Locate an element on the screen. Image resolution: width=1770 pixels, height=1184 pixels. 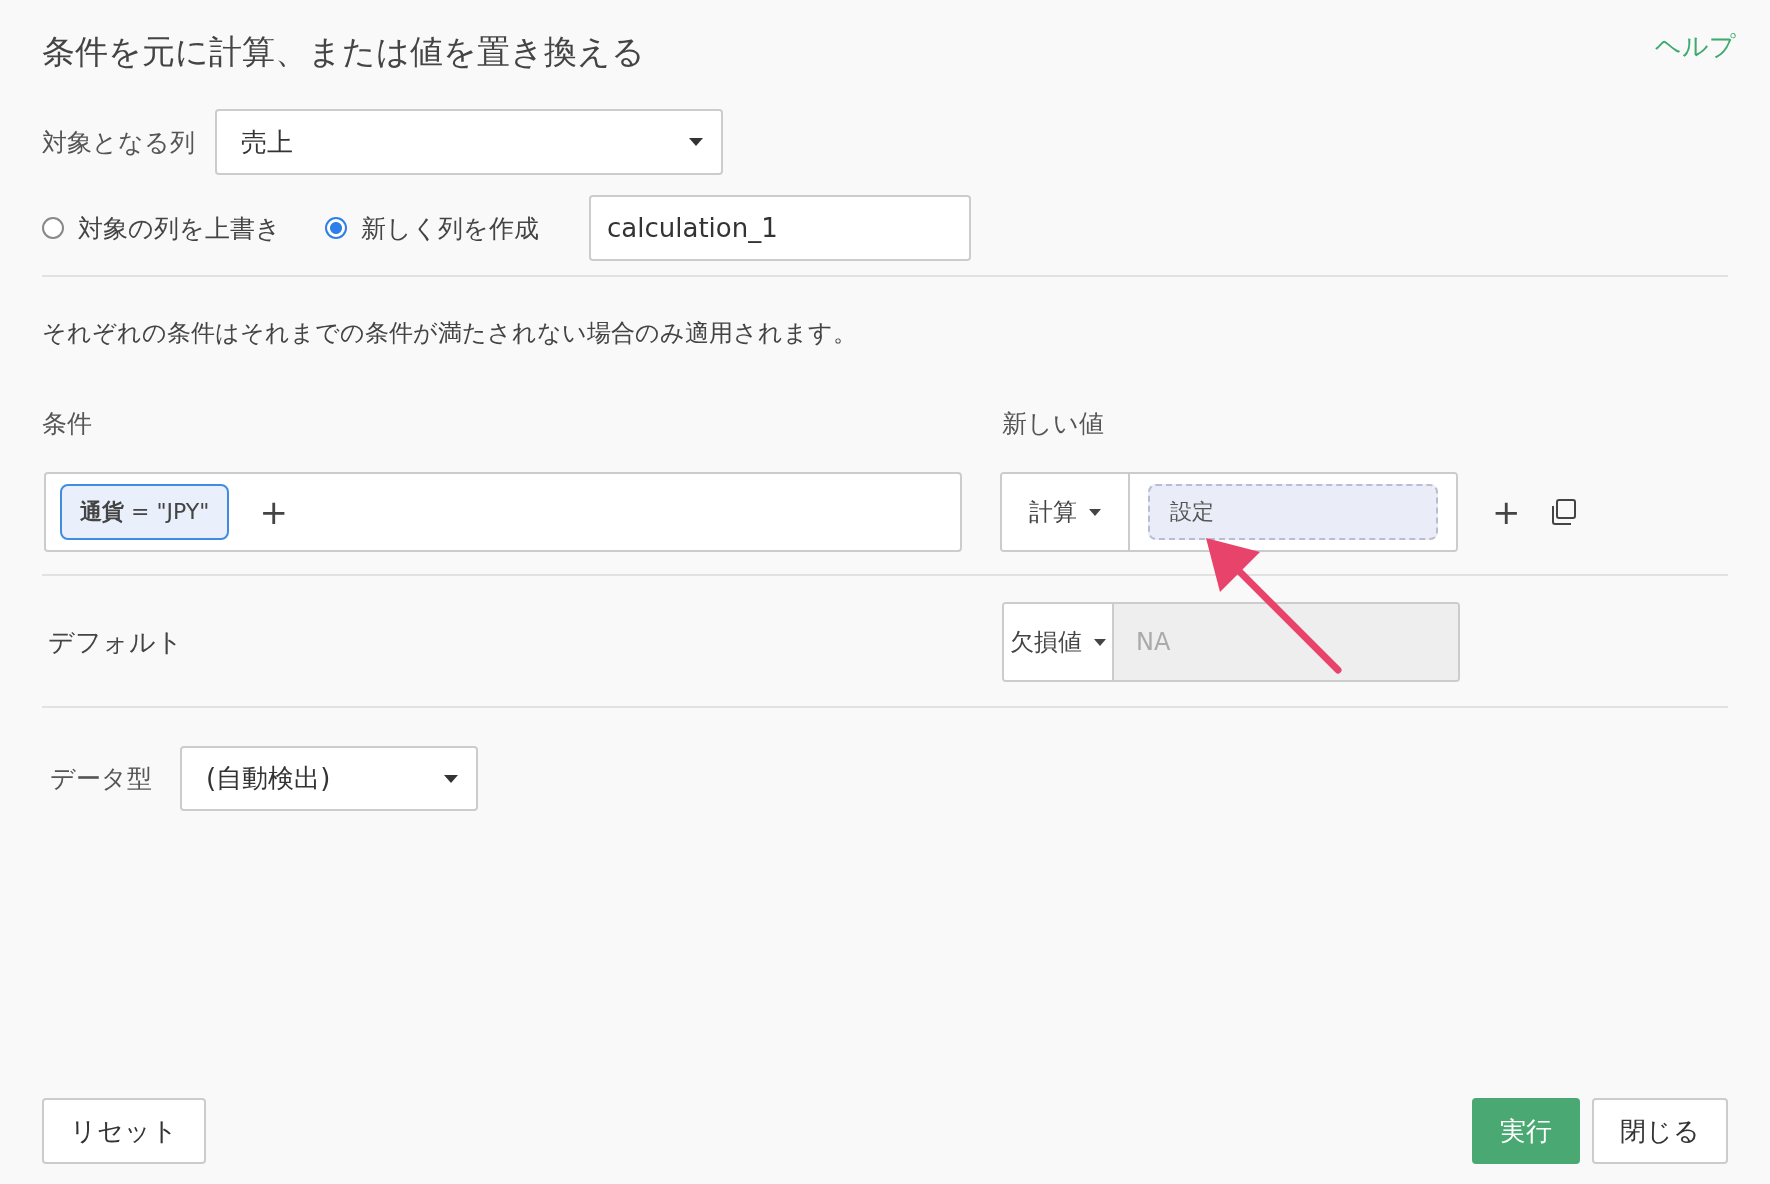
default-label: デフォルト is located at coordinates (115, 642).